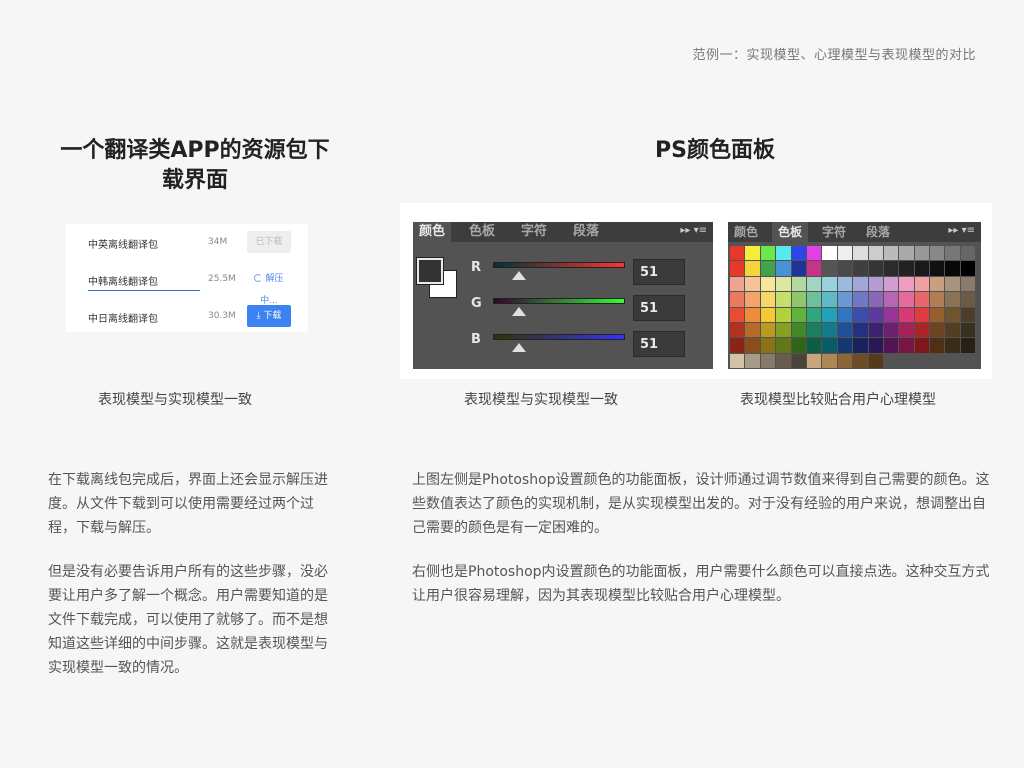 Image resolution: width=1024 pixels, height=768 pixels. Describe the element at coordinates (559, 301) in the screenshot. I see `channel-g-slider` at that location.